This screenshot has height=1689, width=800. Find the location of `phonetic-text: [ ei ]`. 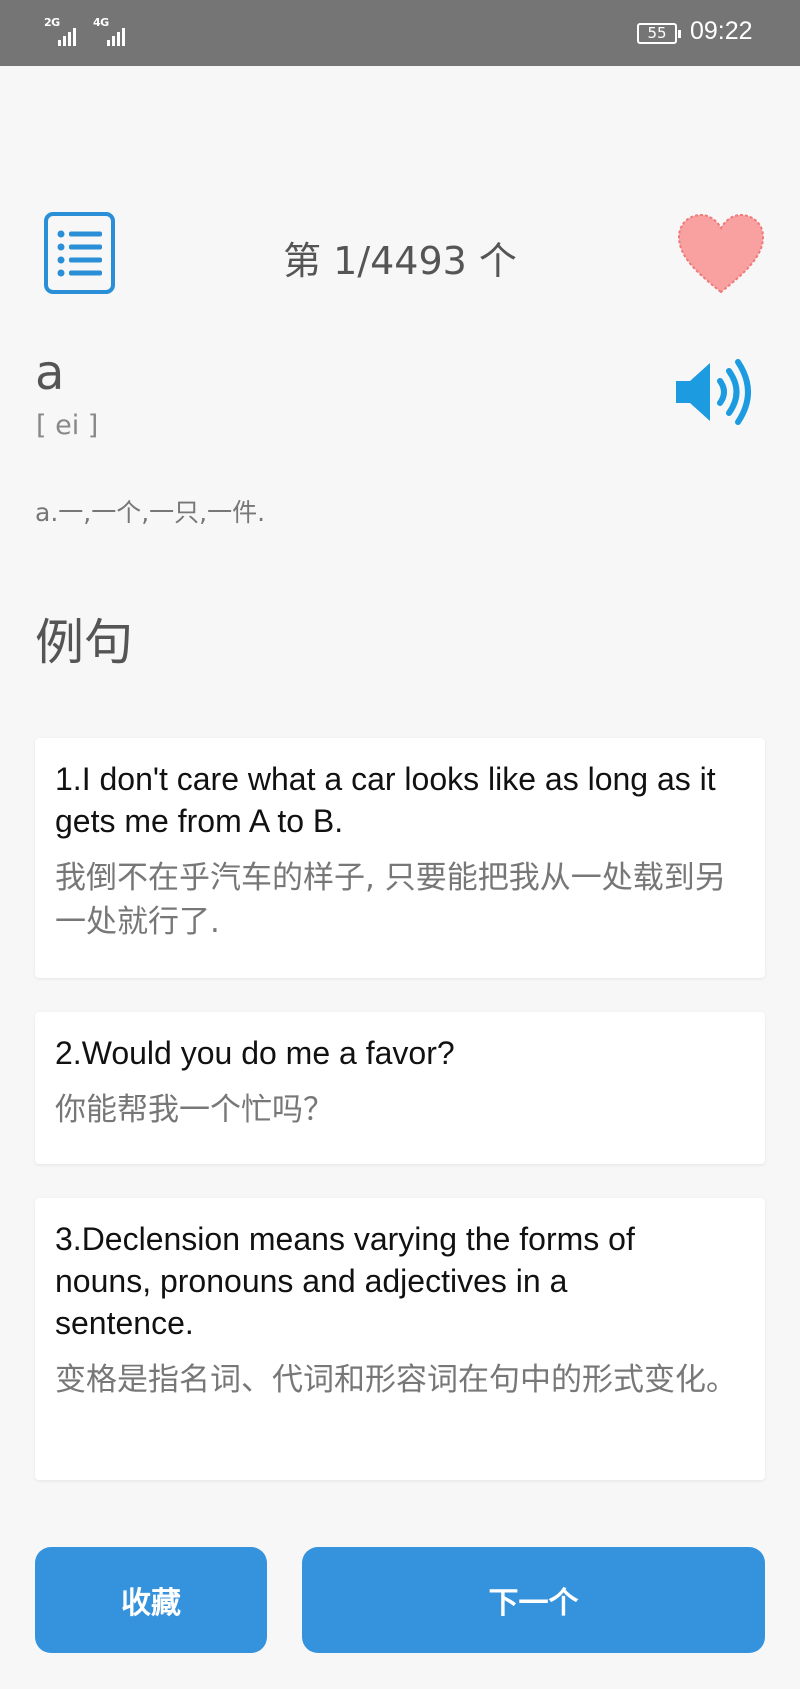

phonetic-text: [ ei ] is located at coordinates (67, 425).